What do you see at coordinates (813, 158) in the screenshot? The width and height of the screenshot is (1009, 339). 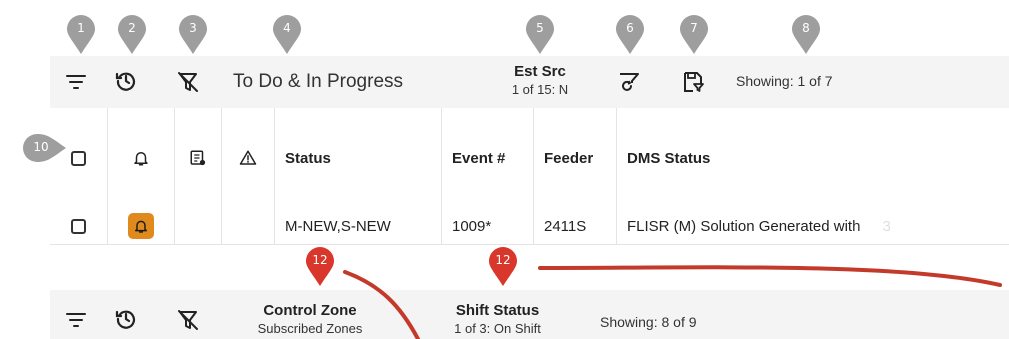 I see `dms-status-header: DMS Status` at bounding box center [813, 158].